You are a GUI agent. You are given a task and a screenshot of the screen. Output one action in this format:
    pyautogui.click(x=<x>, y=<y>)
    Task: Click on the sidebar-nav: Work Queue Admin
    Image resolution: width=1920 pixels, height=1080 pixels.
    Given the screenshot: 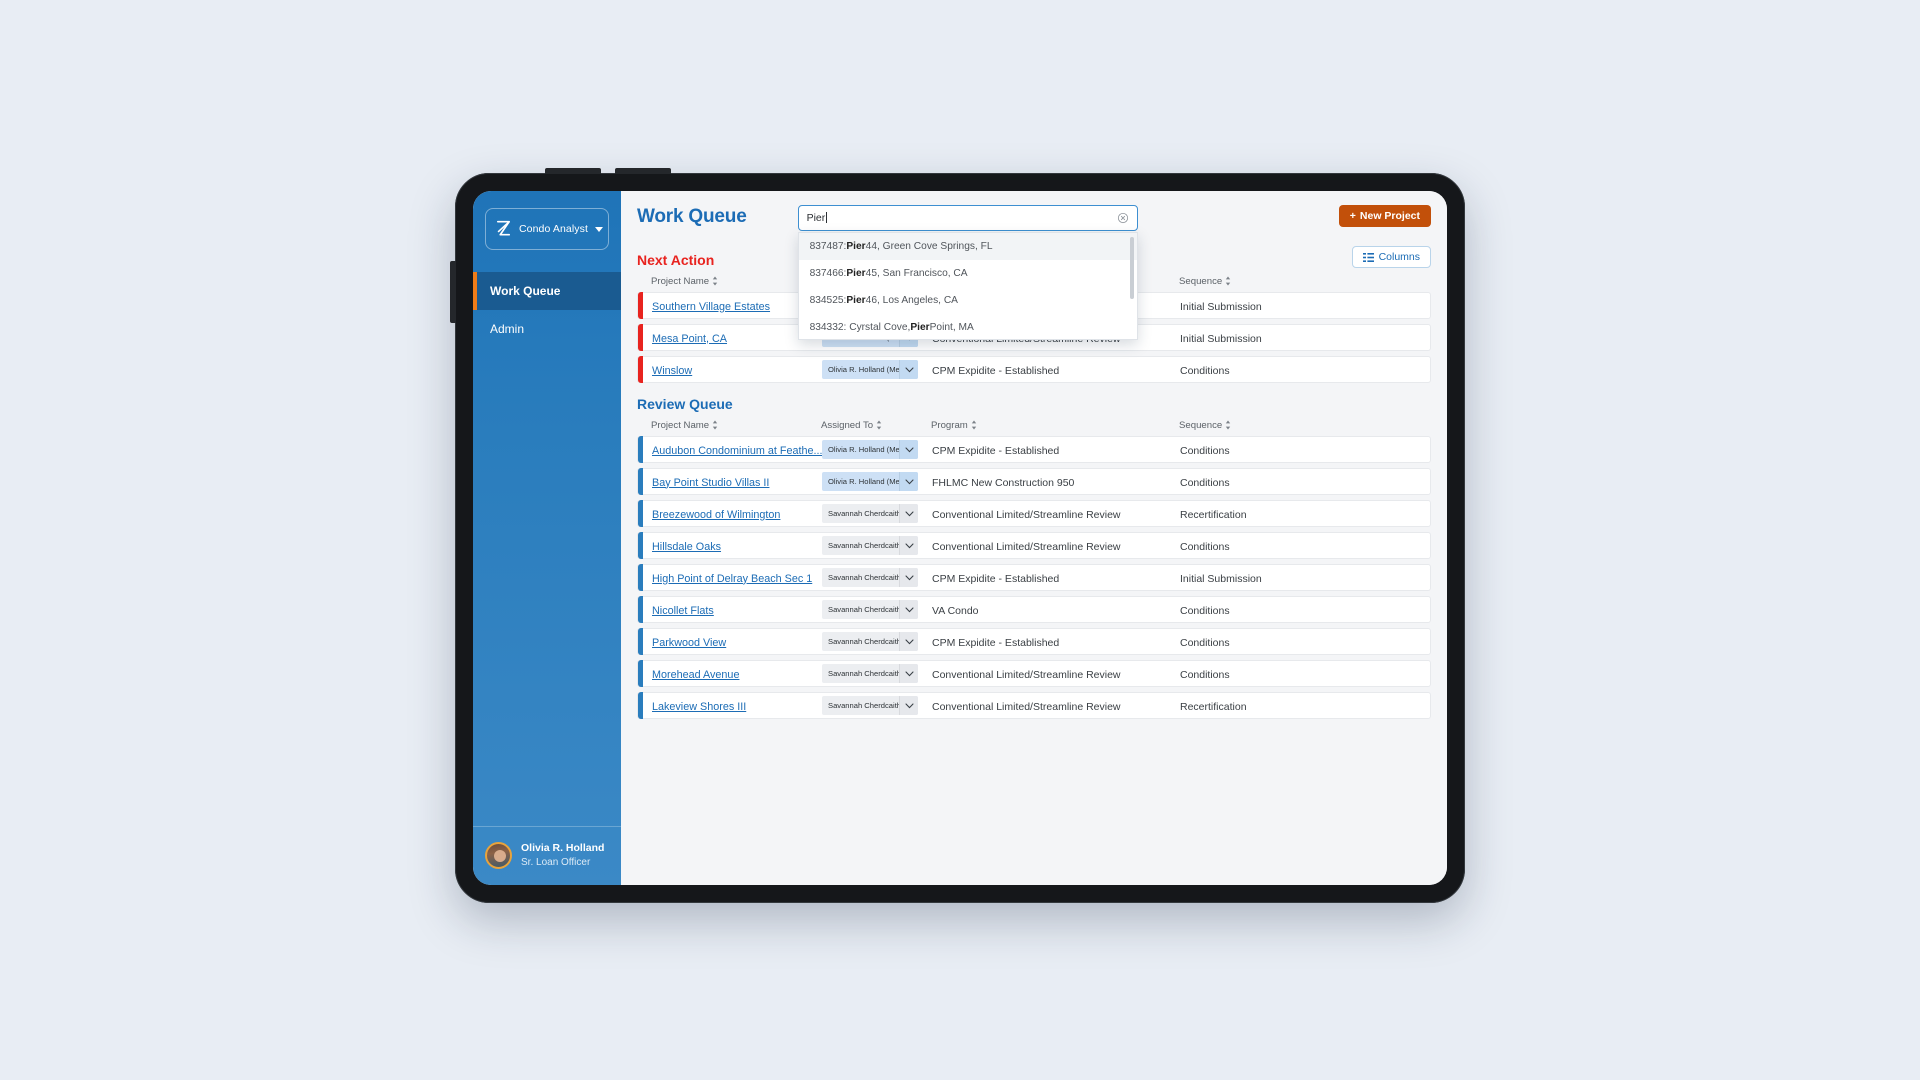 What is the action you would take?
    pyautogui.click(x=547, y=310)
    